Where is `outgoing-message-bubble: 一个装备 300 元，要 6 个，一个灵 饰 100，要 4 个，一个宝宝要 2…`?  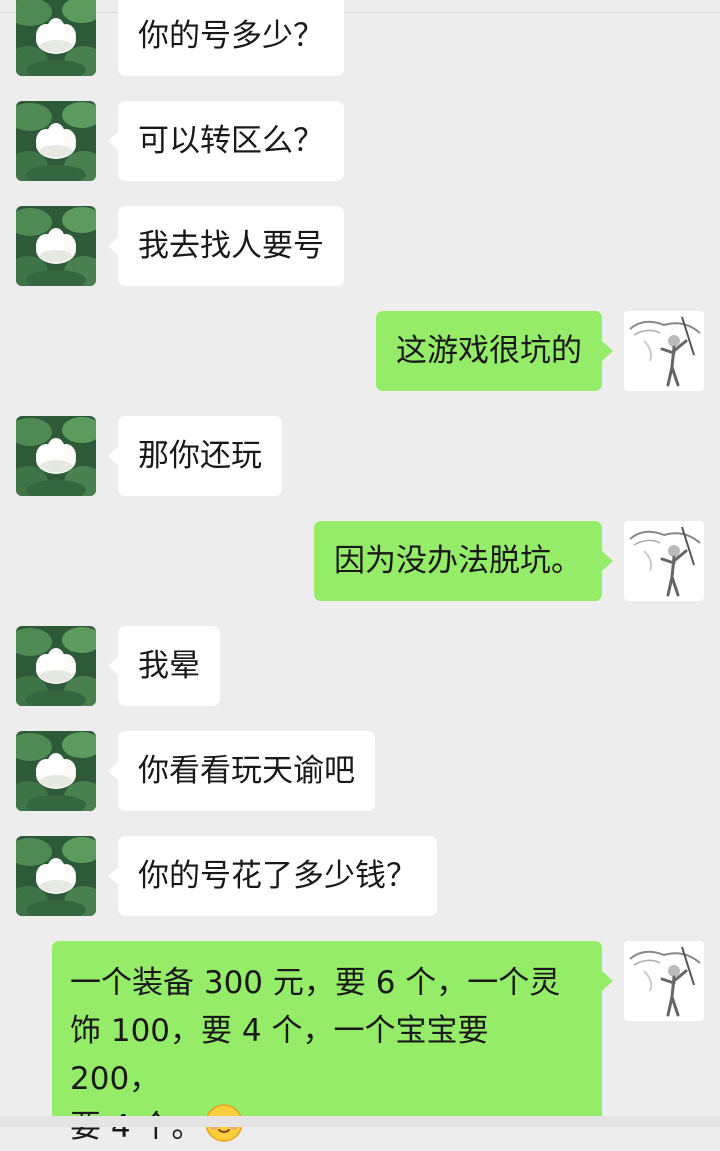 outgoing-message-bubble: 一个装备 300 元，要 6 个，一个灵 饰 100，要 4 个，一个宝宝要 2… is located at coordinates (327, 1043).